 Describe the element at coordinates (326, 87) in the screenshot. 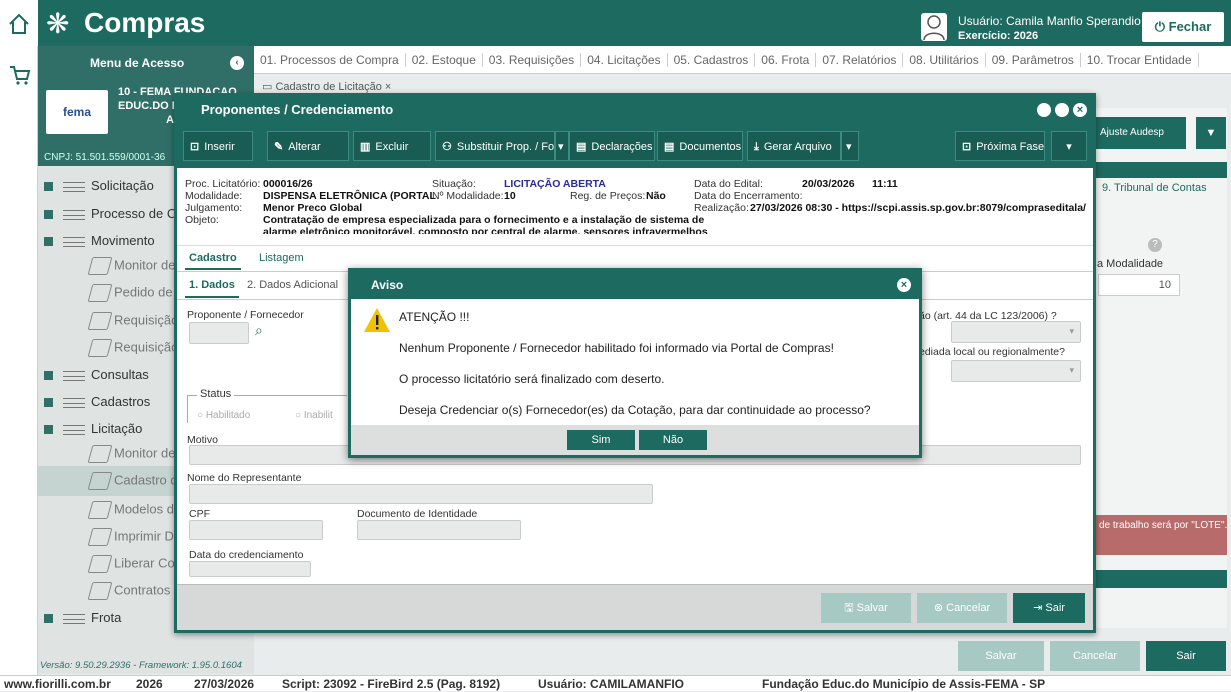

I see `document-tab: ▭ Cadastro de Licitação ×` at that location.